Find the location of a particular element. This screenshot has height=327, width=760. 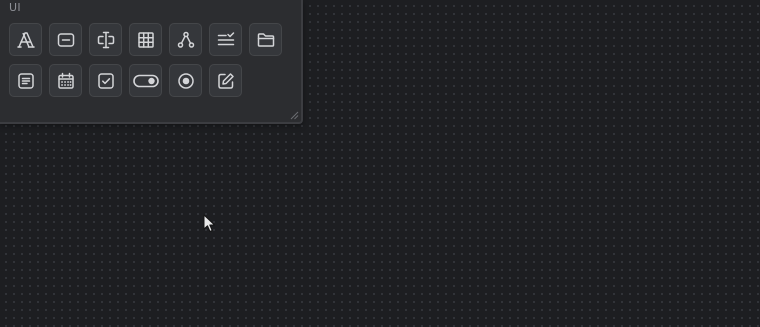

folder-tool-button is located at coordinates (265, 39).